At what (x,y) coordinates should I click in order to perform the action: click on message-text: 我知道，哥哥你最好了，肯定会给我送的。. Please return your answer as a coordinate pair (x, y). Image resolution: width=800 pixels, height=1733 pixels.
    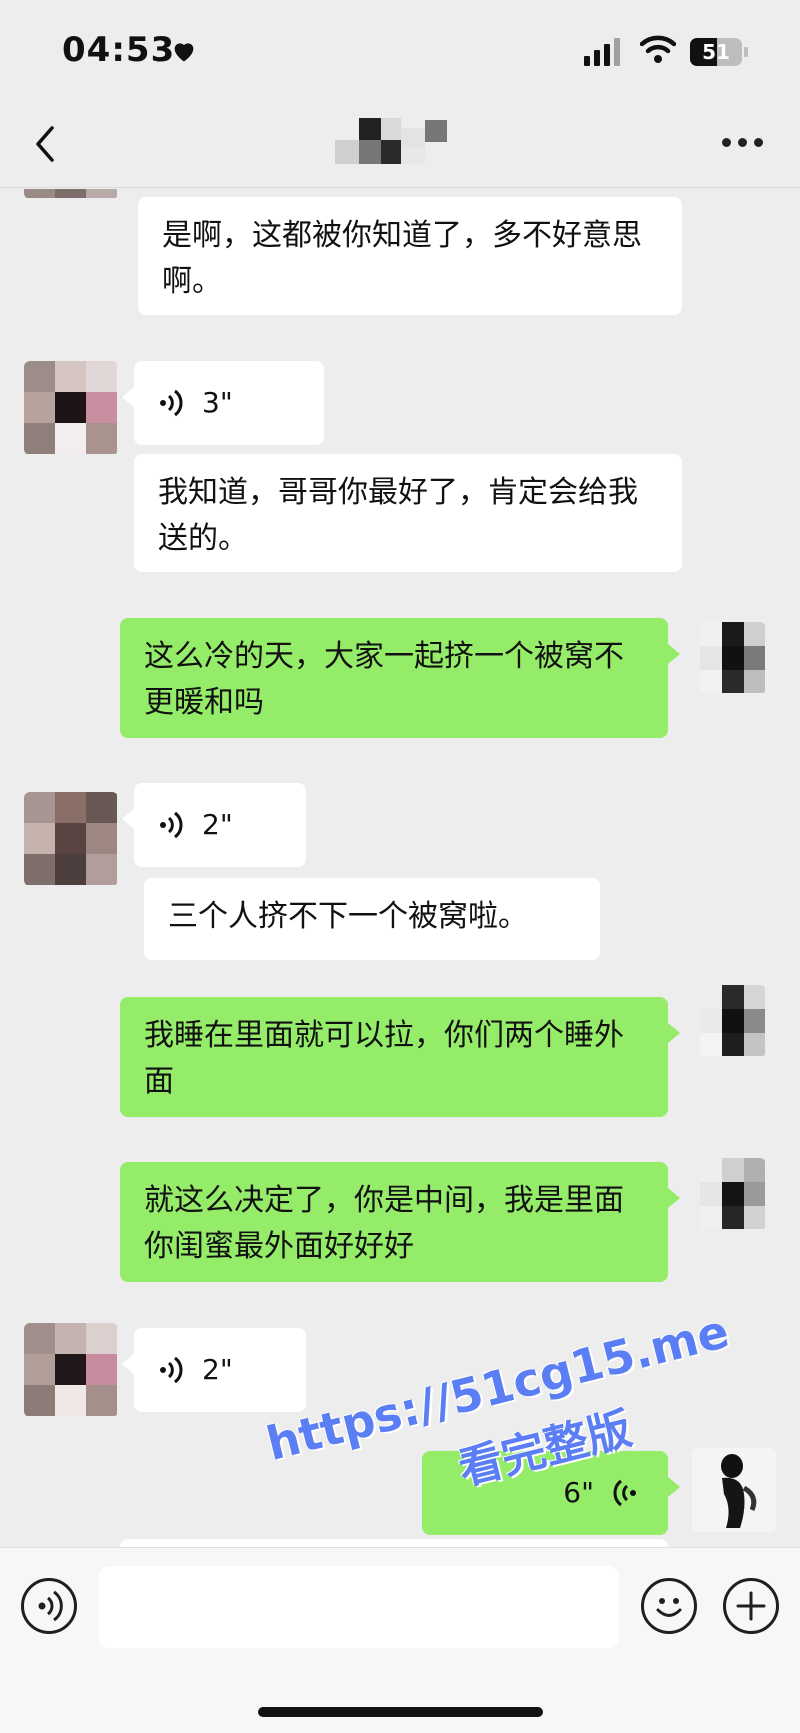
    Looking at the image, I should click on (398, 515).